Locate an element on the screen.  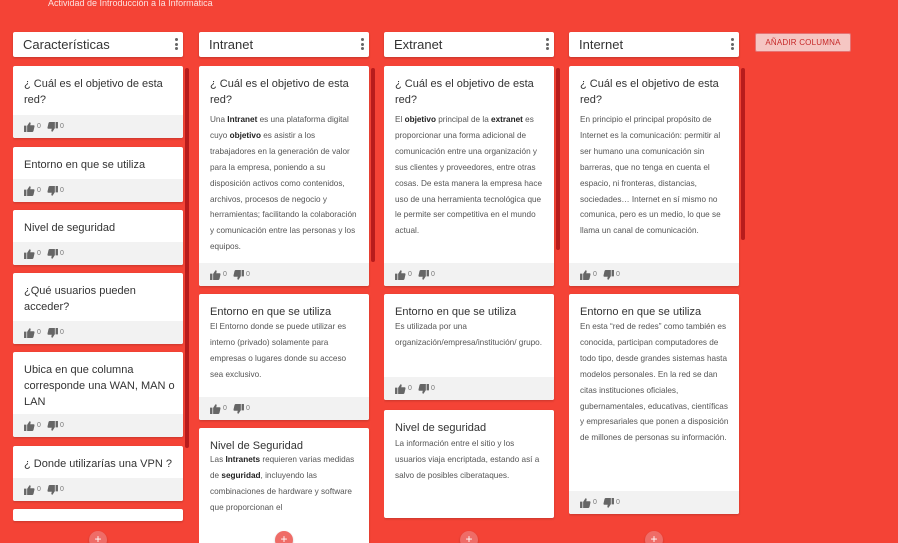
post-title: ¿ Donde utilizarías una VPN ? is located at coordinates (98, 464).